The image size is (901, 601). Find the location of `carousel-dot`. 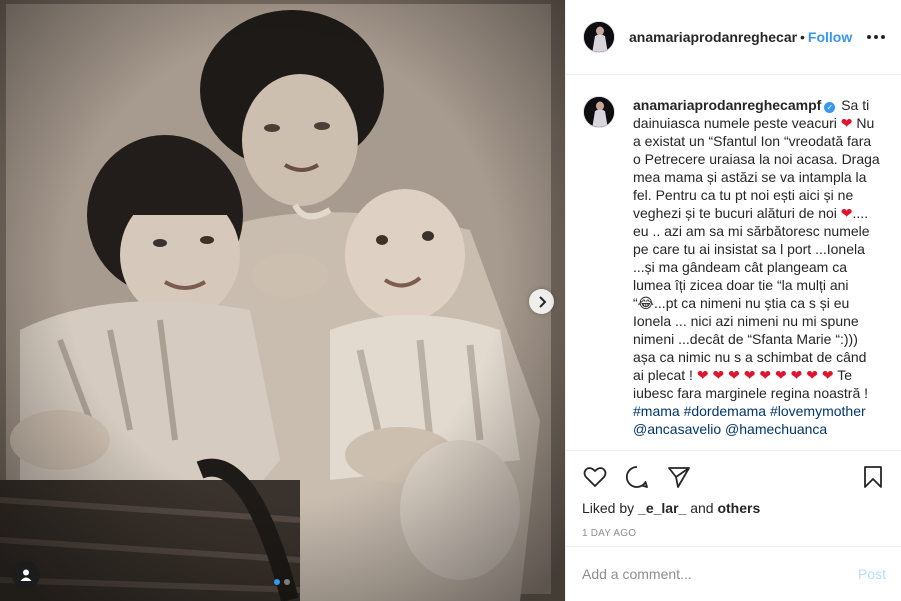

carousel-dot is located at coordinates (287, 582).